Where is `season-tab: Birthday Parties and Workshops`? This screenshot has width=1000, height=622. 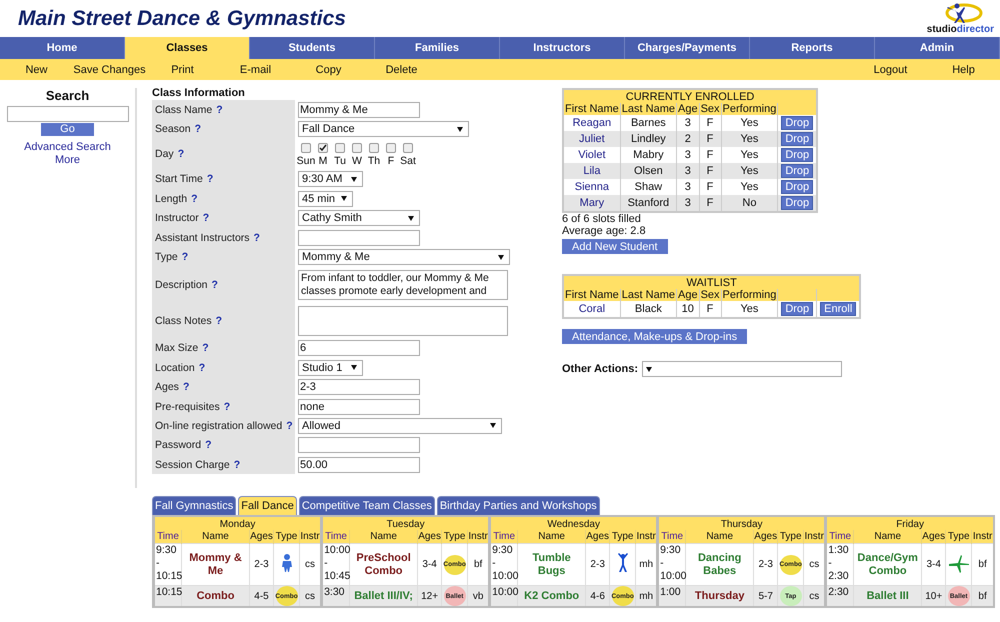 season-tab: Birthday Parties and Workshops is located at coordinates (518, 505).